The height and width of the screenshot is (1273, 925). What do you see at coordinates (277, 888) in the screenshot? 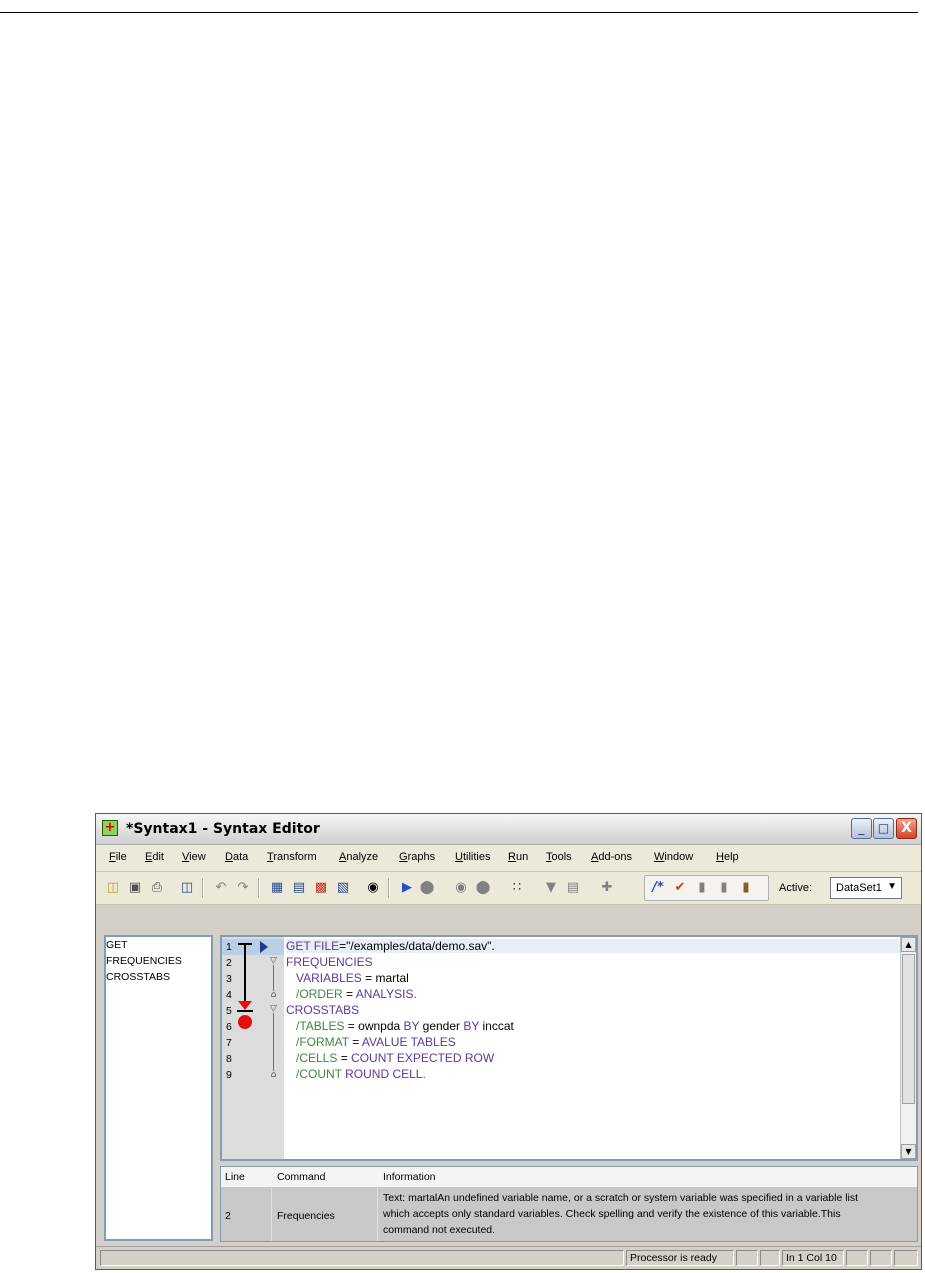
I see `goto-case-icon: ▦` at bounding box center [277, 888].